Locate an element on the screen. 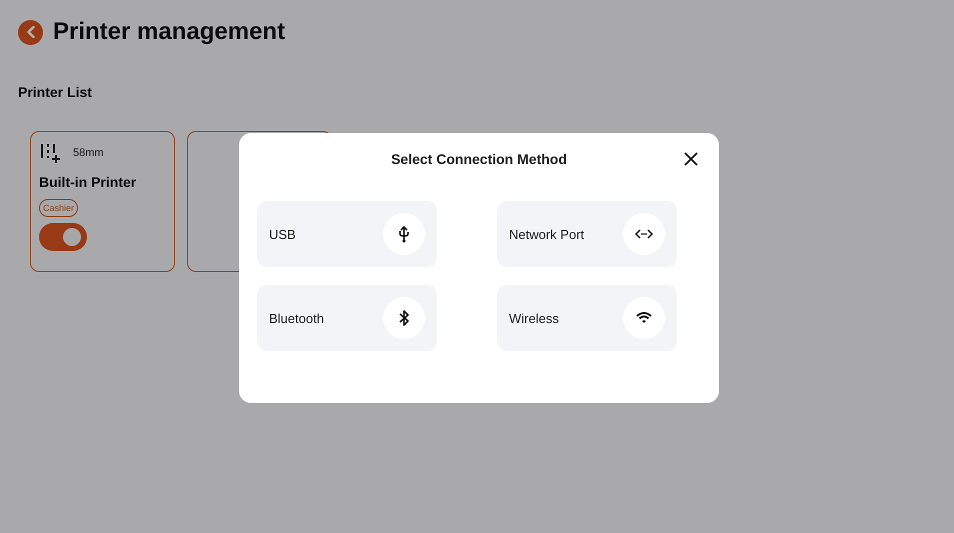  printer-name: Built-in Printer is located at coordinates (87, 182).